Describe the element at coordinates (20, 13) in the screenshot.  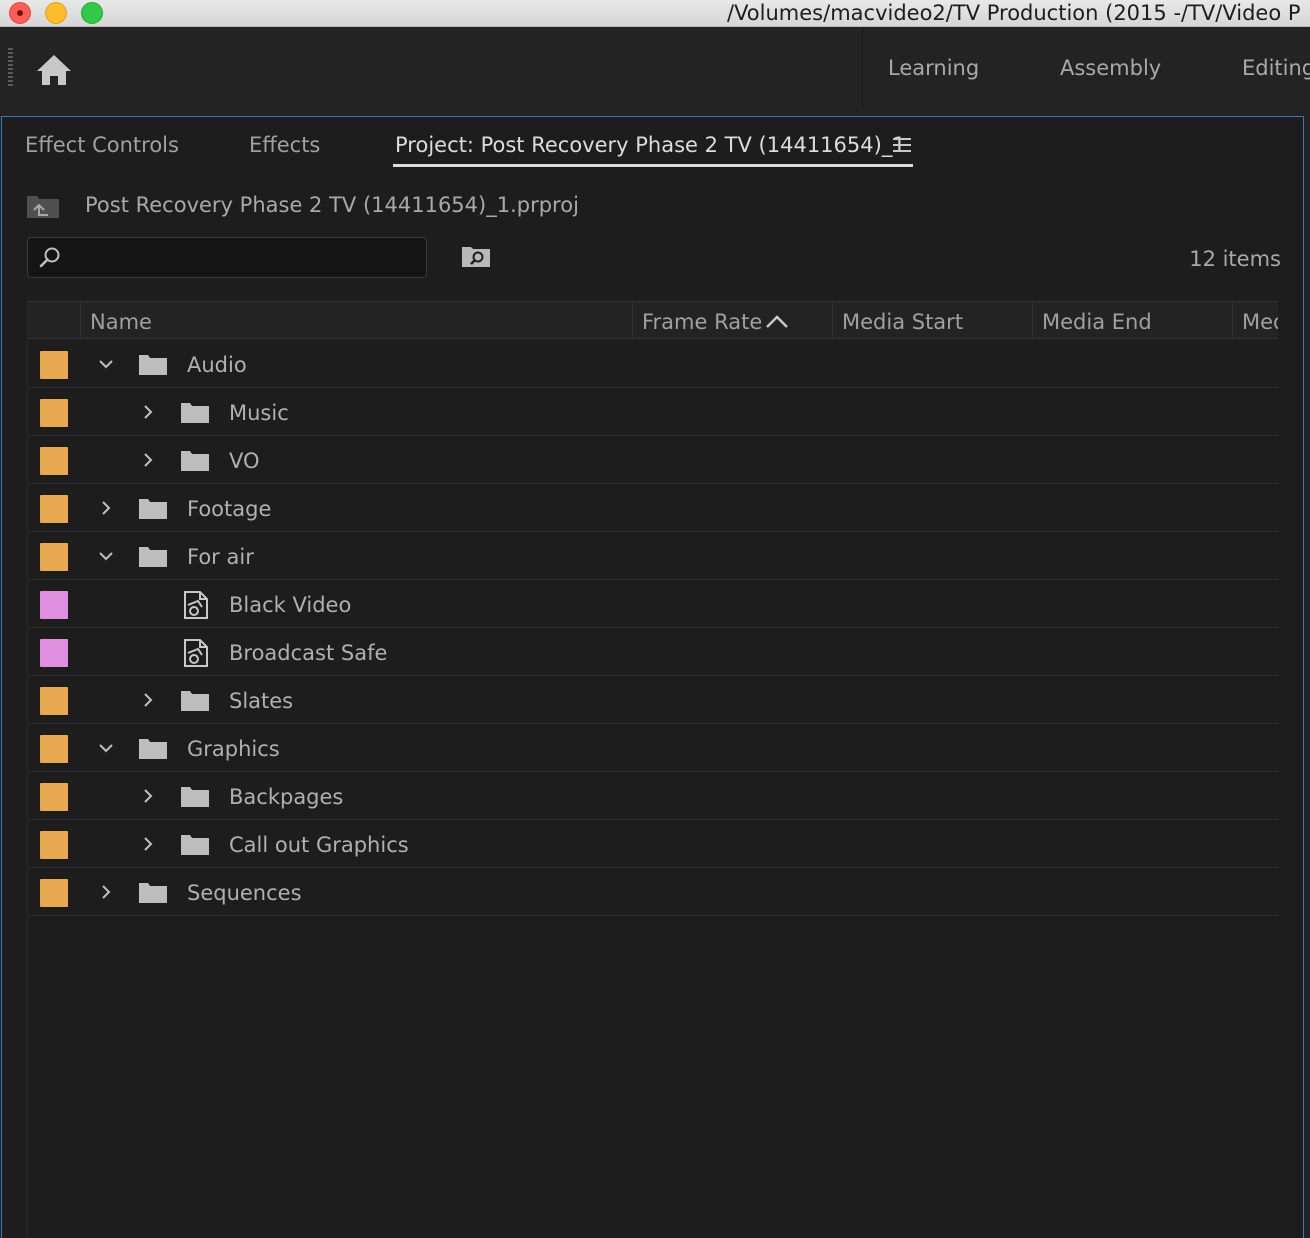
I see `window-close-button` at that location.